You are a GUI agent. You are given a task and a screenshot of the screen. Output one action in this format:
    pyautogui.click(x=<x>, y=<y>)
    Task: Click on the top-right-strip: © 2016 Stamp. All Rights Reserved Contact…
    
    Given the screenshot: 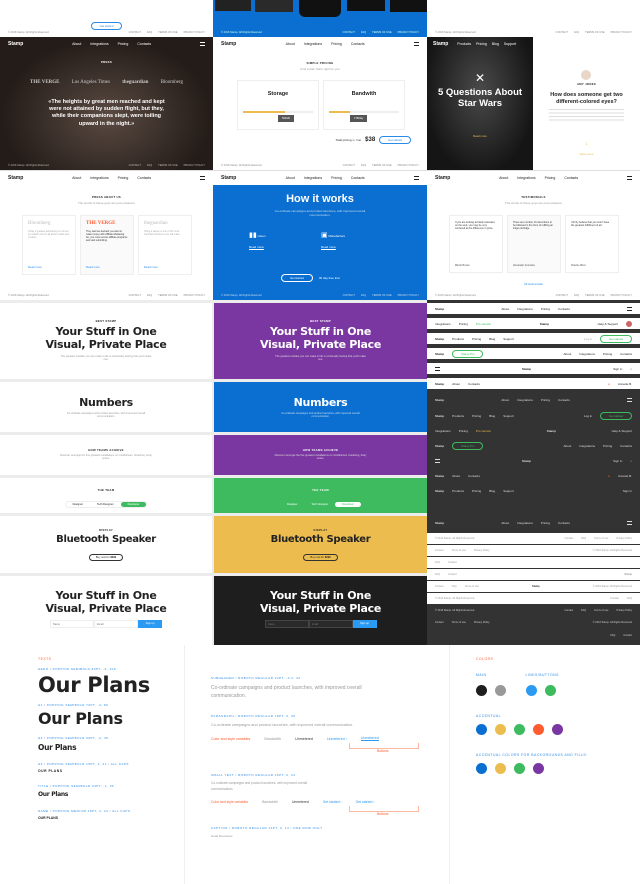 What is the action you would take?
    pyautogui.click(x=533, y=18)
    